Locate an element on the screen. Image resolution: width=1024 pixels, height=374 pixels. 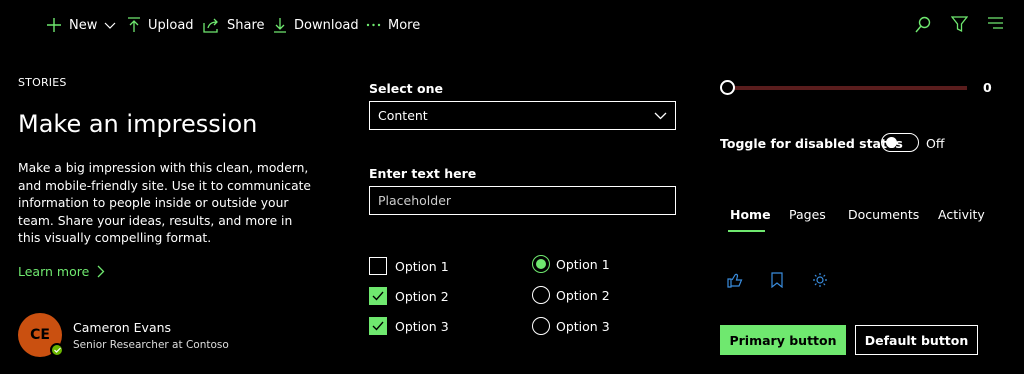
more-label: More is located at coordinates (404, 25).